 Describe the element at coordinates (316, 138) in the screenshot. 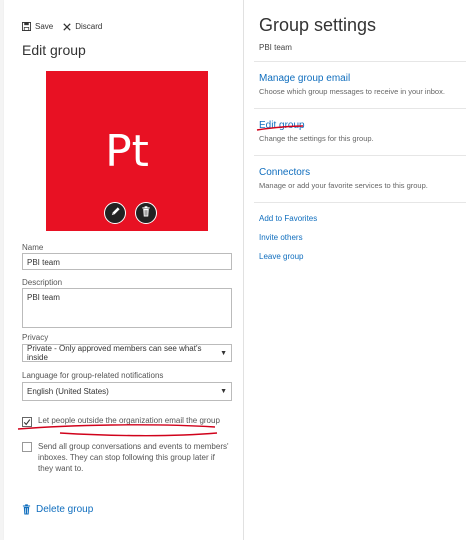

I see `edit-group-desc: Change the settings for this group.` at that location.